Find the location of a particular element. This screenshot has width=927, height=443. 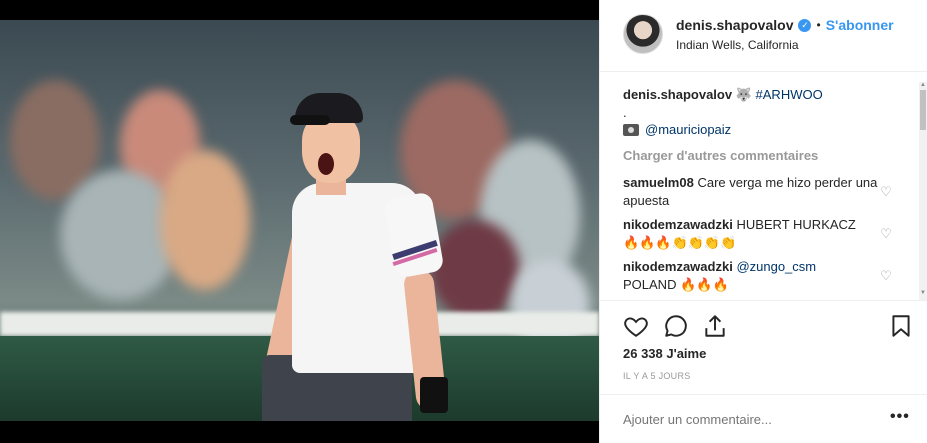

add-comment-bar: ••• is located at coordinates (763, 418).